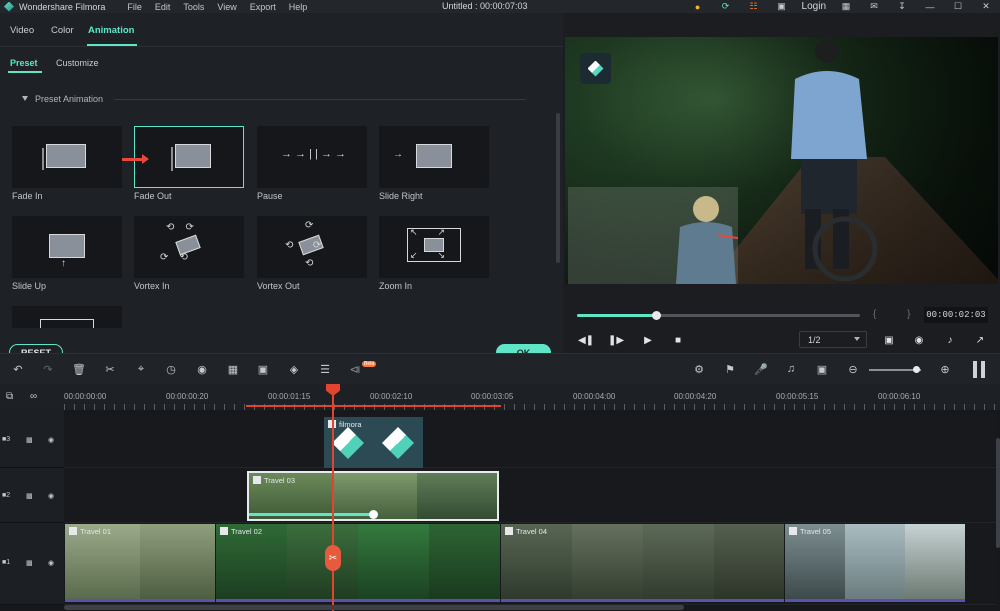  Describe the element at coordinates (889, 340) in the screenshot. I see `render-preview-icon: ▣` at that location.